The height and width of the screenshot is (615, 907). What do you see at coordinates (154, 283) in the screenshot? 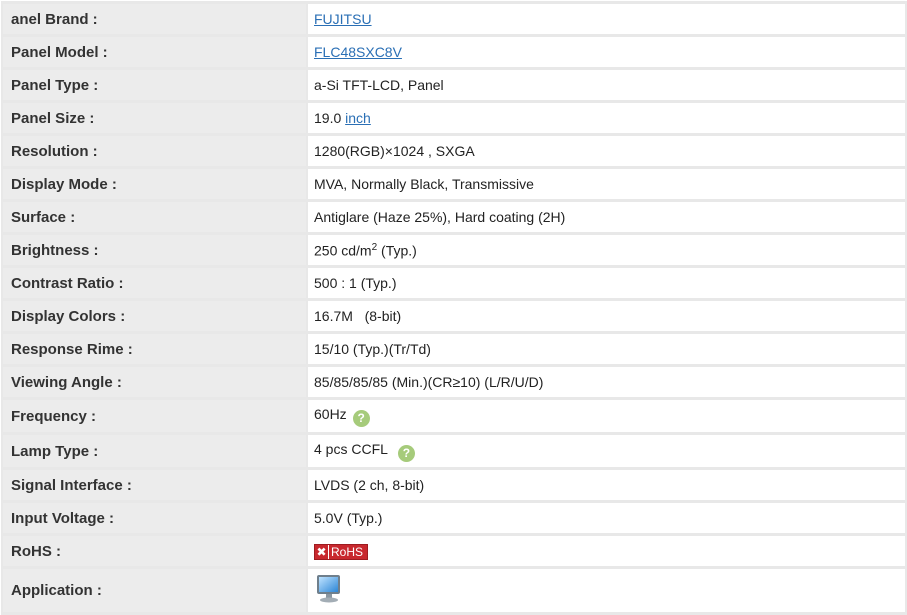
I see `row-label: Contrast Ratio :` at bounding box center [154, 283].